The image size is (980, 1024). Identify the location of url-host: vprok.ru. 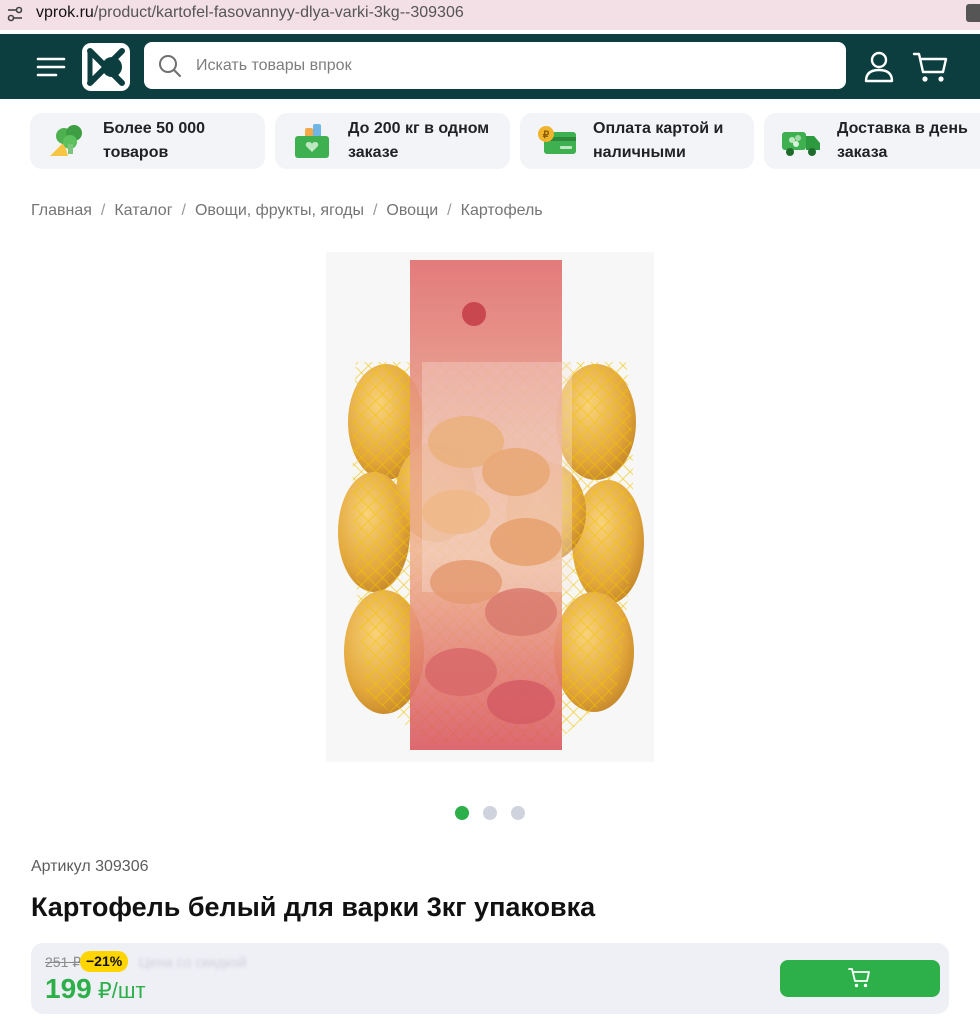
(65, 12).